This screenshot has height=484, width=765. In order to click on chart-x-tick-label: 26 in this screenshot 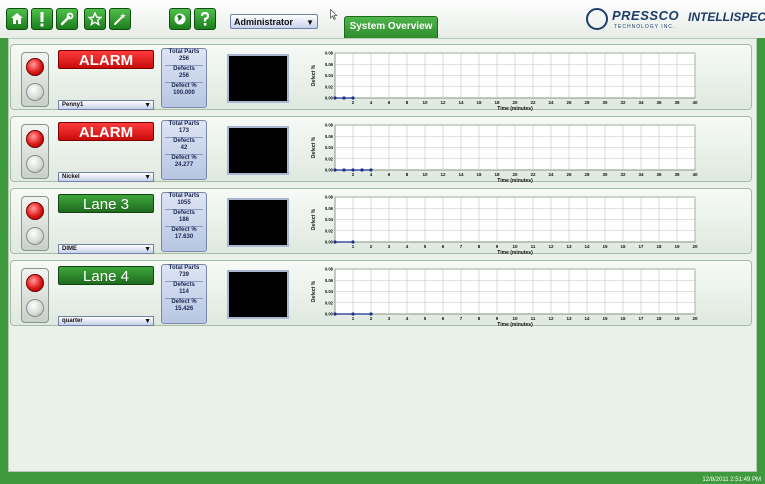, I will do `click(569, 102)`.